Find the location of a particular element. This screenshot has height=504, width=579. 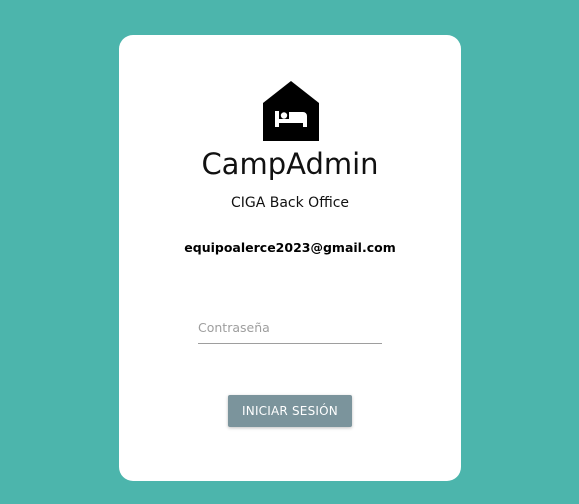

app-subtitle: CIGA Back Office is located at coordinates (290, 203).